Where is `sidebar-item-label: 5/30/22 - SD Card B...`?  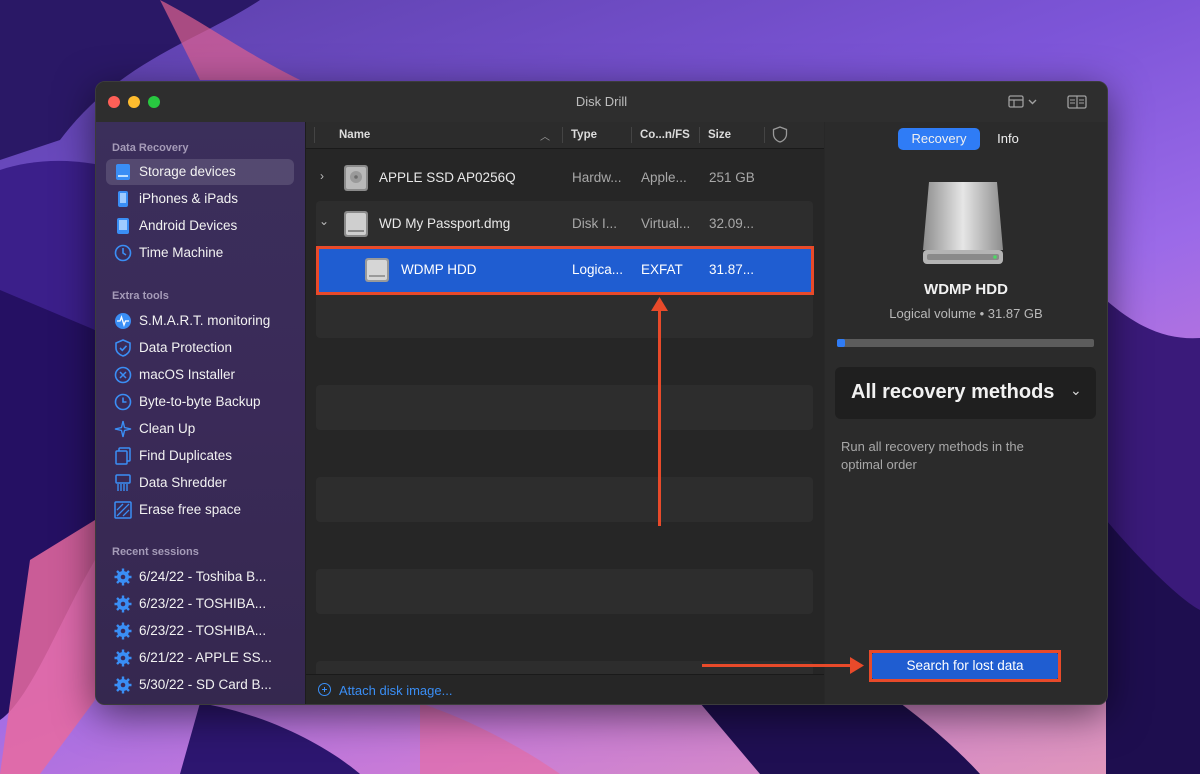
sidebar-item-label: 5/30/22 - SD Card B... is located at coordinates (205, 684).